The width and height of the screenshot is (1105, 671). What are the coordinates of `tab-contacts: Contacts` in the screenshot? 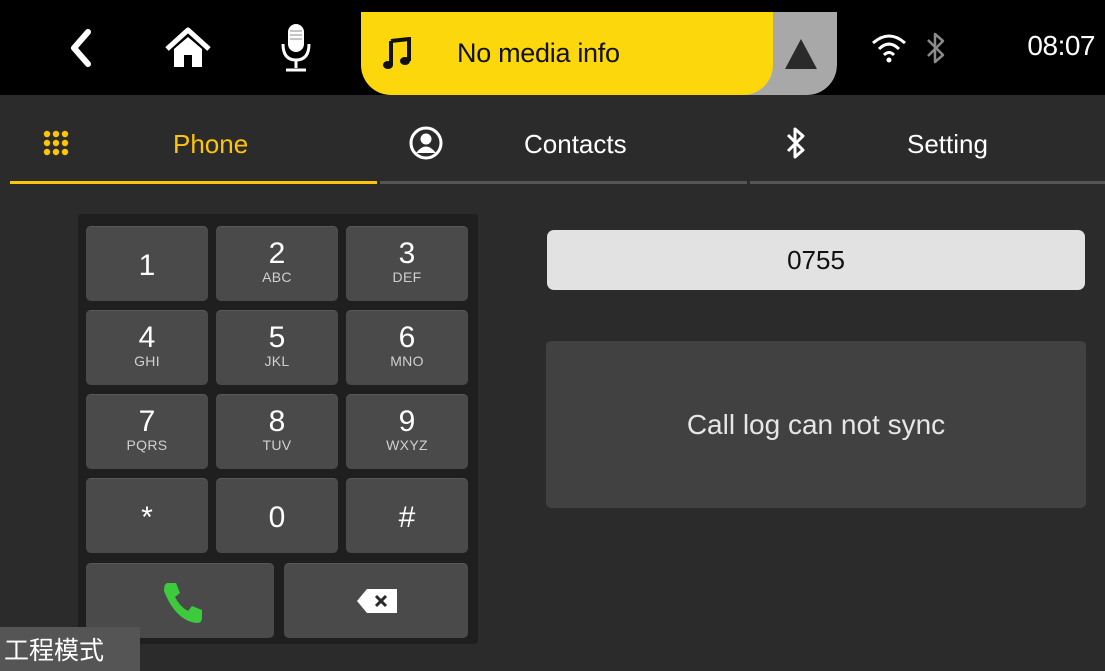 It's located at (563, 142).